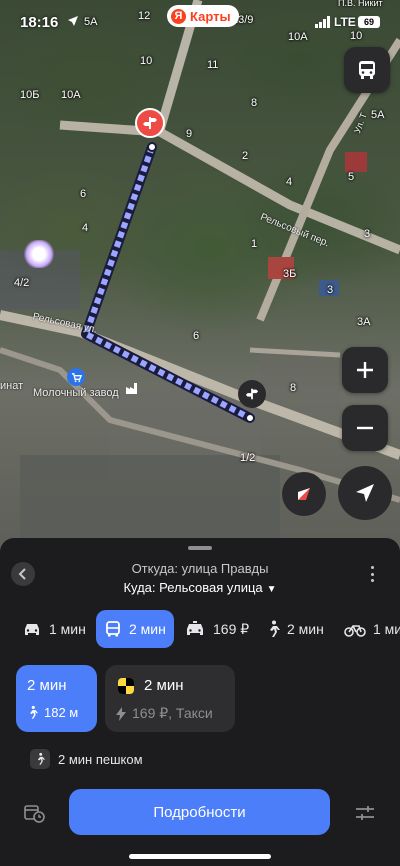  Describe the element at coordinates (32, 629) in the screenshot. I see `car-icon` at that location.